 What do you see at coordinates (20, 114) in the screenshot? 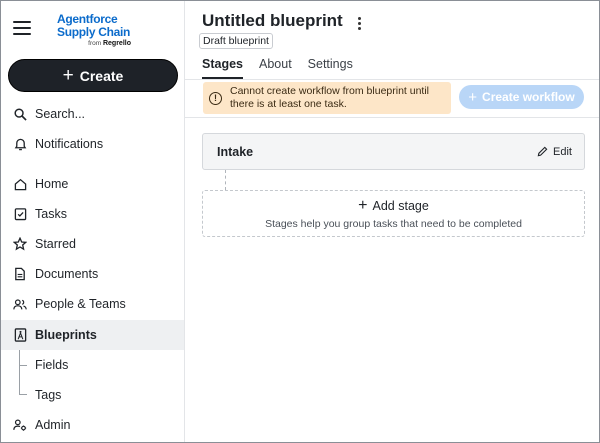
I see `search-icon` at bounding box center [20, 114].